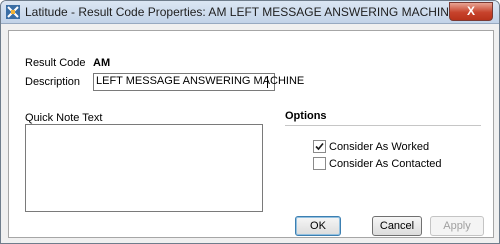 This screenshot has height=244, width=500. I want to click on description-field: LEFT MESSAGE ANSWERING MACHINE, so click(198, 82).